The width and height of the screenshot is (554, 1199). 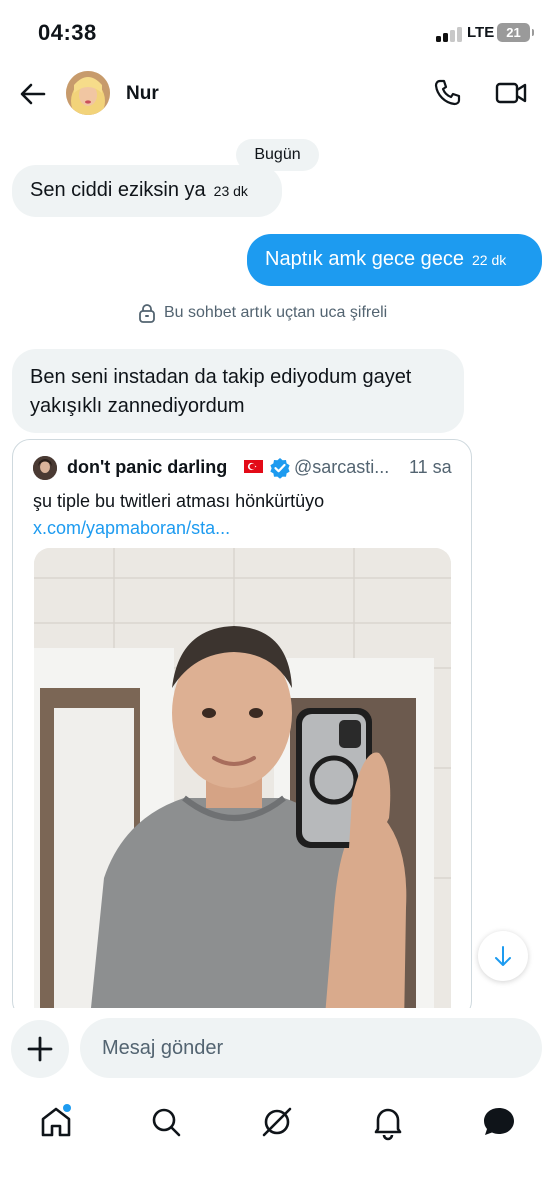 I want to click on home-icon, so click(x=56, y=1120).